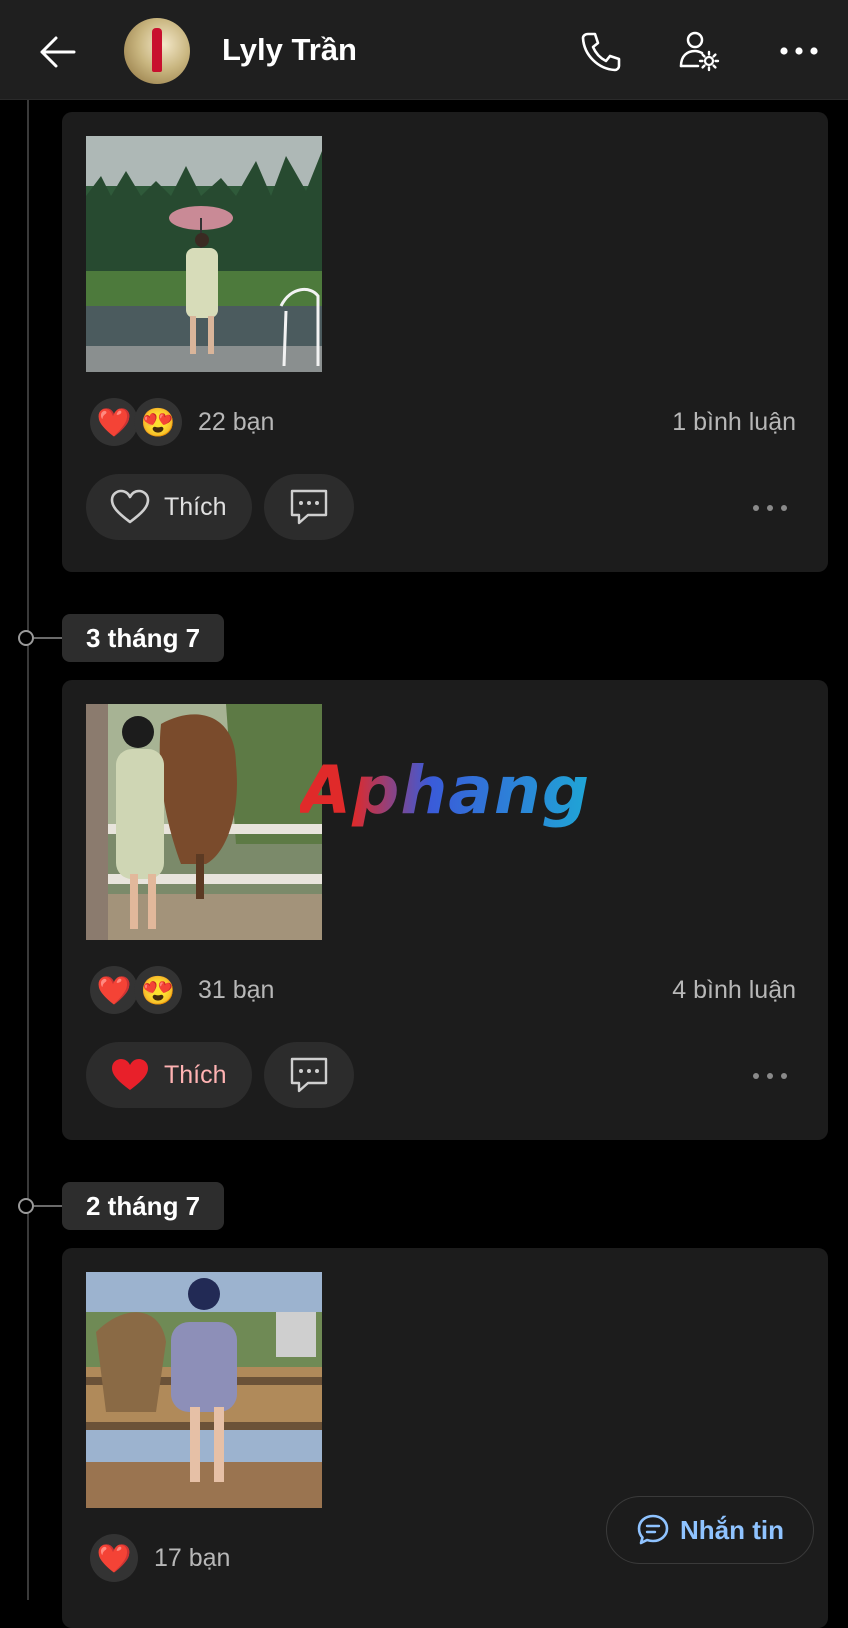 This screenshot has height=1628, width=848. I want to click on reaction-count: 22 bạn, so click(236, 422).